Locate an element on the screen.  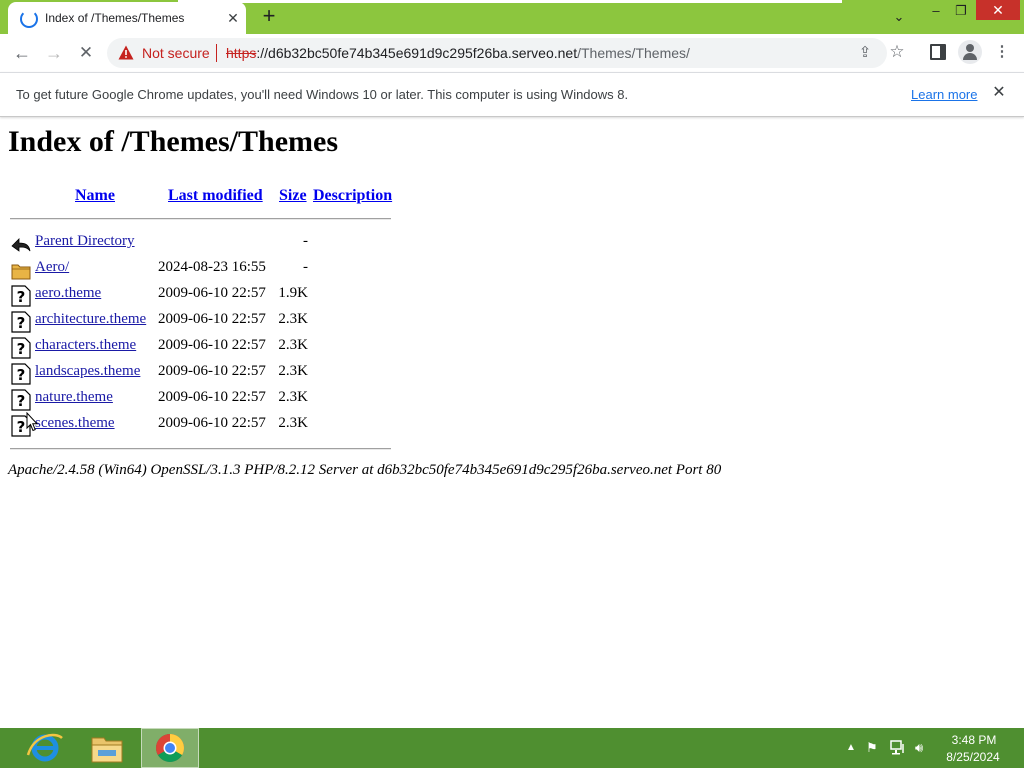
taskbar-file-explorer is located at coordinates (107, 748).